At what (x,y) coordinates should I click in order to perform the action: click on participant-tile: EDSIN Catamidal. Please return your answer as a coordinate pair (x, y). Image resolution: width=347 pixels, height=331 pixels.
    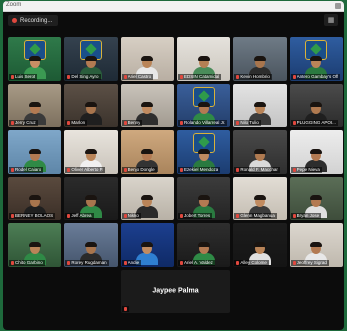
    Looking at the image, I should click on (203, 59).